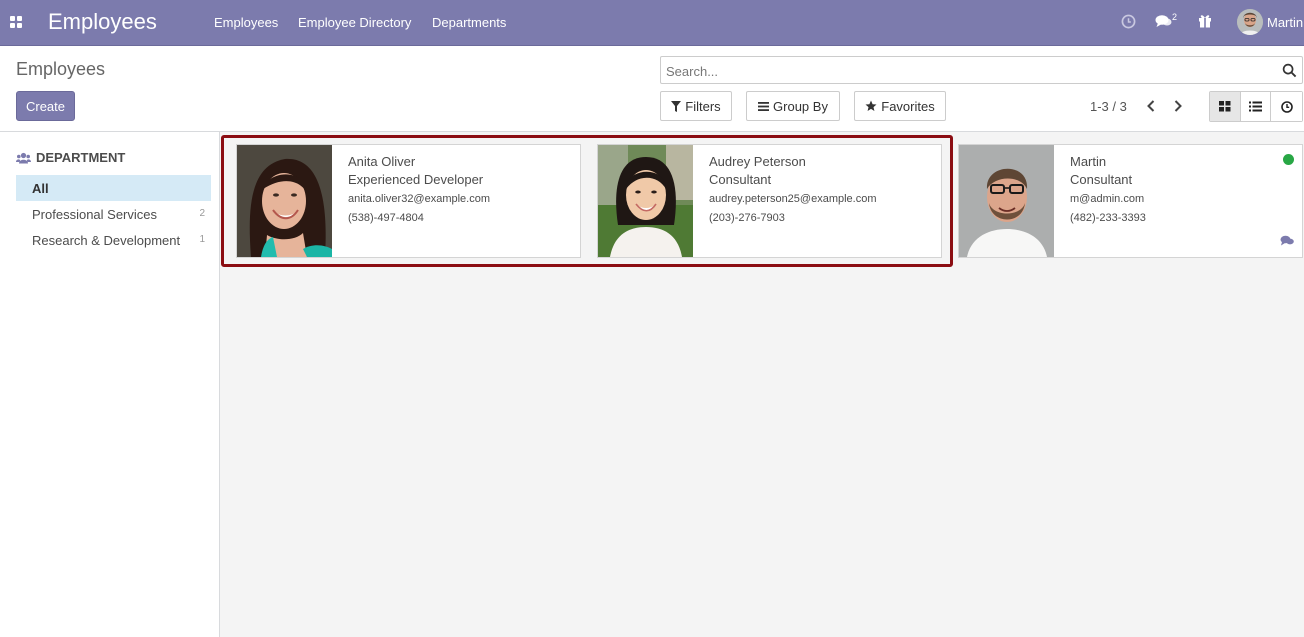 This screenshot has height=637, width=1304. What do you see at coordinates (703, 106) in the screenshot?
I see `filters-label: Filters` at bounding box center [703, 106].